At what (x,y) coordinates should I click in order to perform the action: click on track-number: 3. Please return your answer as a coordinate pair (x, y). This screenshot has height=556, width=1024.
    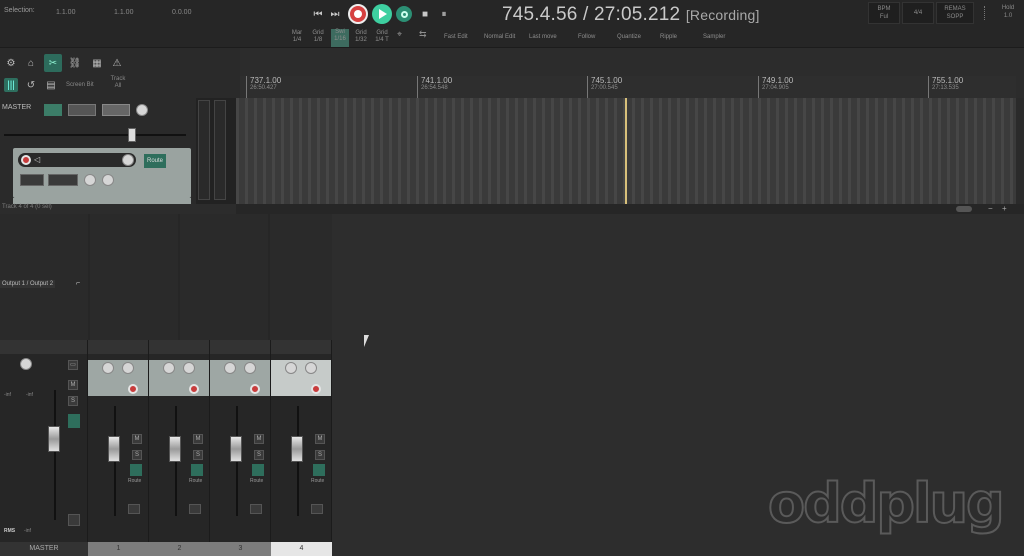
    Looking at the image, I should click on (240, 549).